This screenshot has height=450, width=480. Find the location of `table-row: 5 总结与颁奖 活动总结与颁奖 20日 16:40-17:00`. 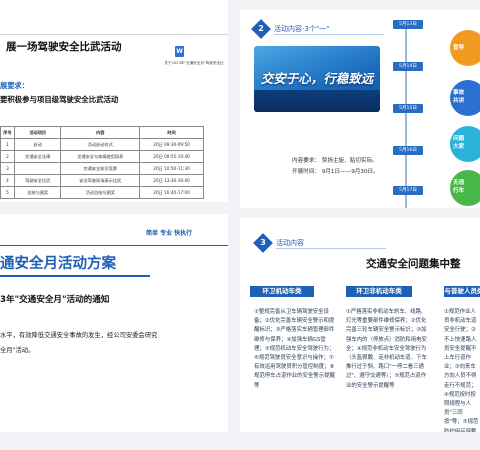

table-row: 5 总结与颁奖 活动总结与颁奖 20日 16:40-17:00 is located at coordinates (102, 192).